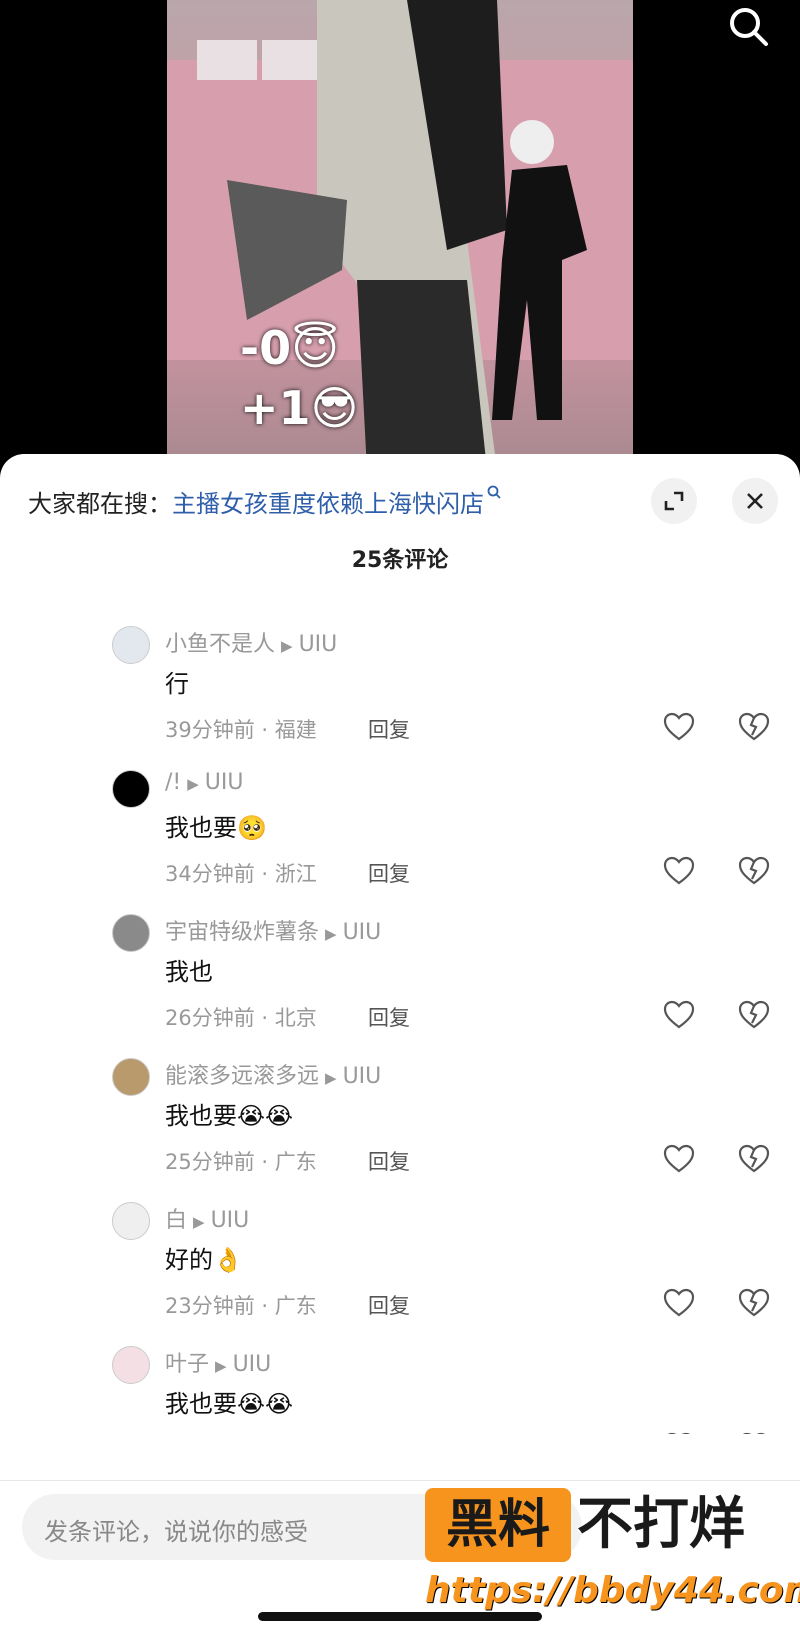 Image resolution: width=800 pixels, height=1633 pixels. I want to click on scroll-fade, so click(400, 616).